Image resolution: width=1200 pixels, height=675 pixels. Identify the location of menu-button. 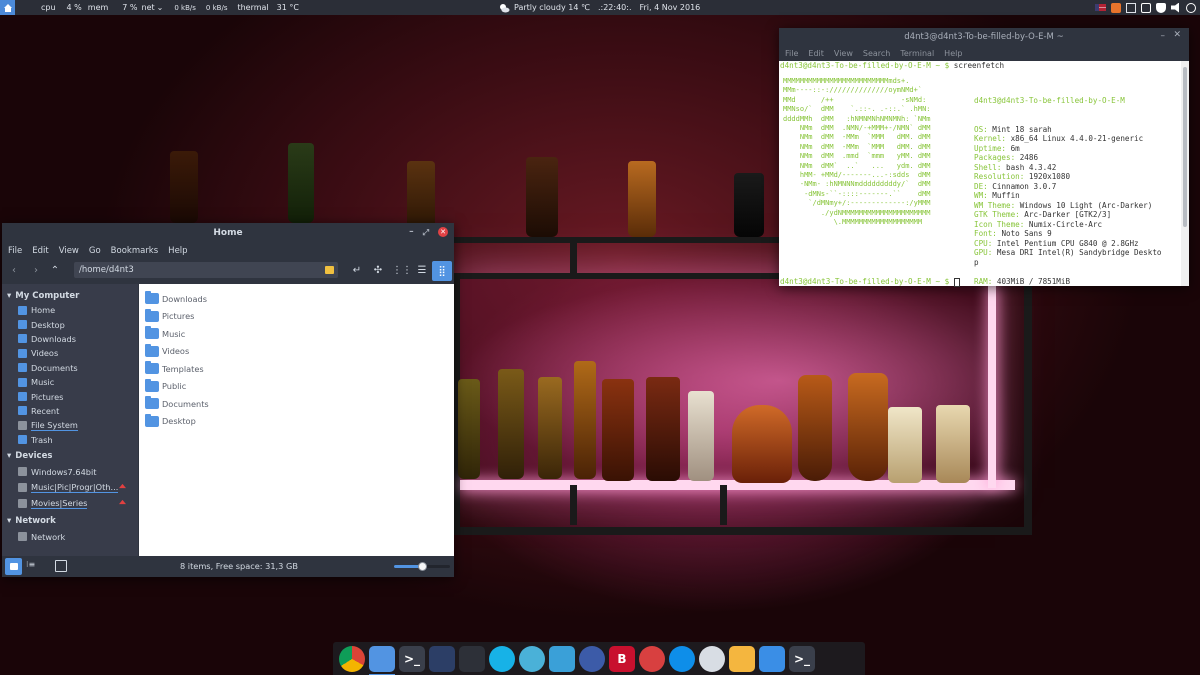
(7, 7).